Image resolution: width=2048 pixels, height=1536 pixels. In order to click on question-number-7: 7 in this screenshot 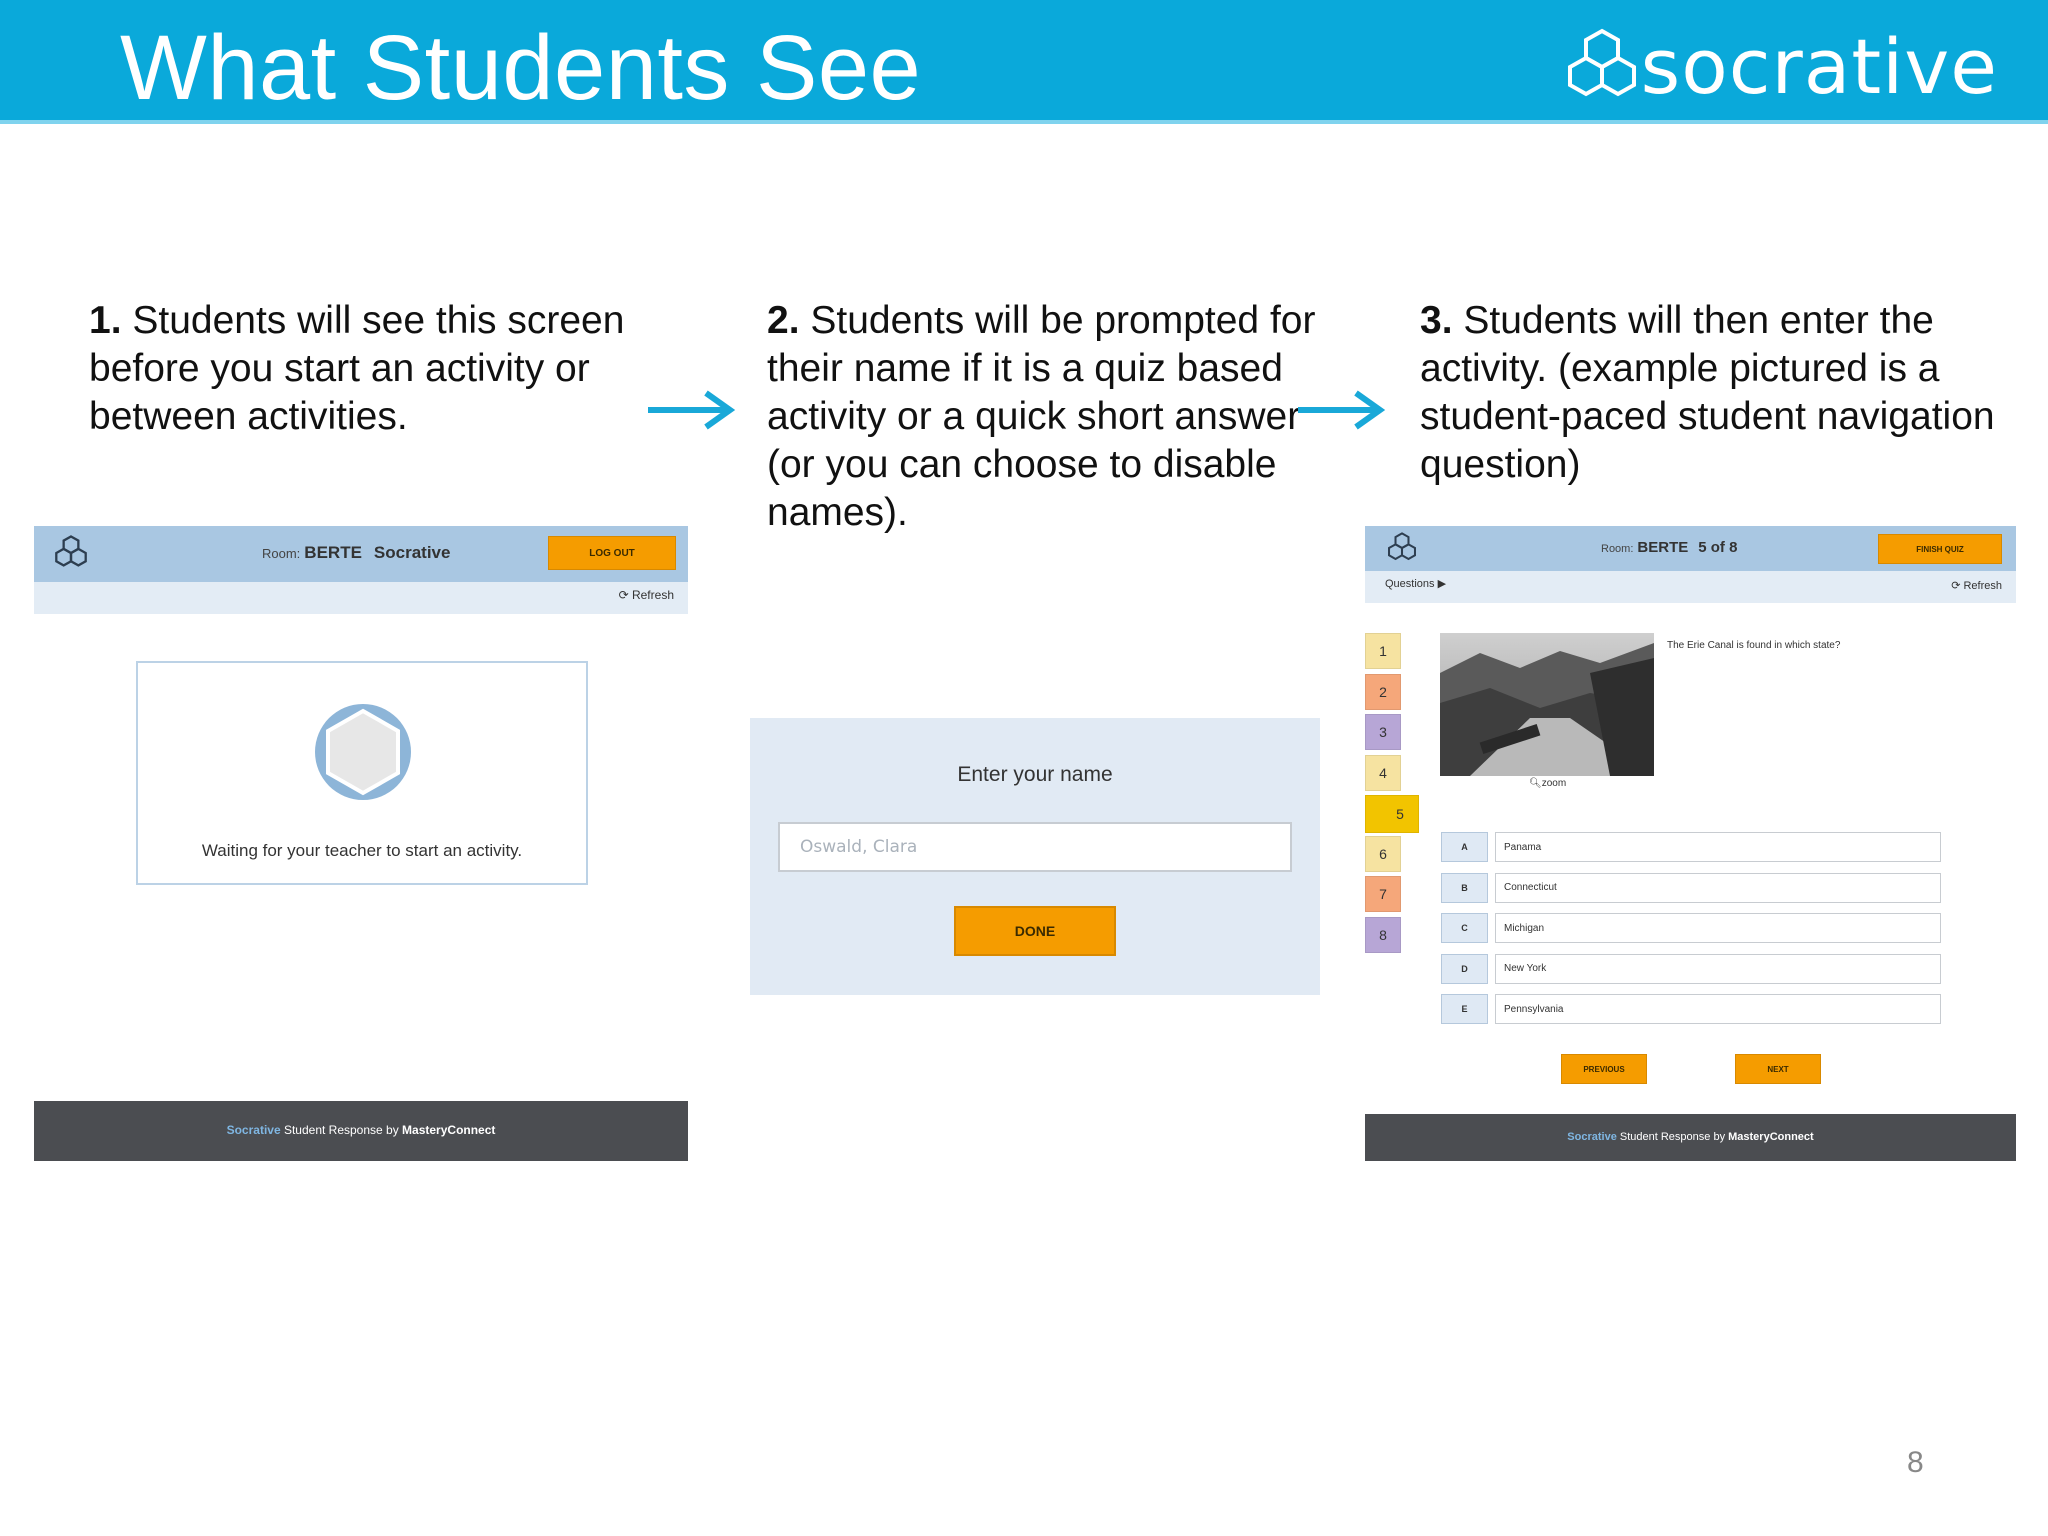, I will do `click(1383, 894)`.